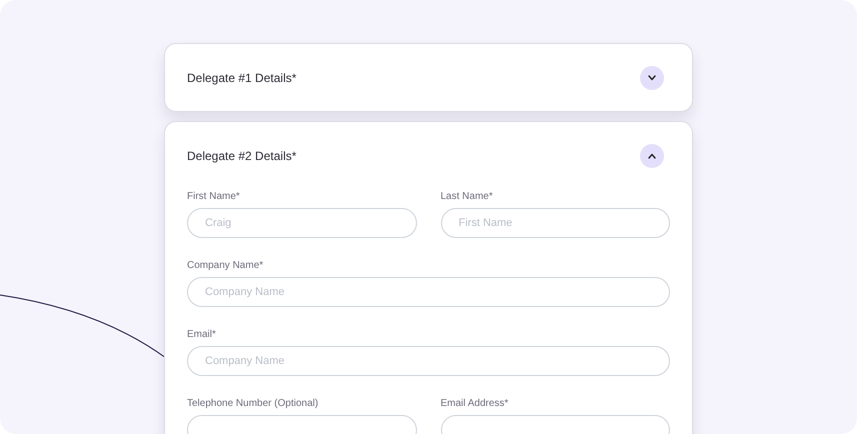 The image size is (857, 434). What do you see at coordinates (467, 196) in the screenshot?
I see `field-label: Last Name*` at bounding box center [467, 196].